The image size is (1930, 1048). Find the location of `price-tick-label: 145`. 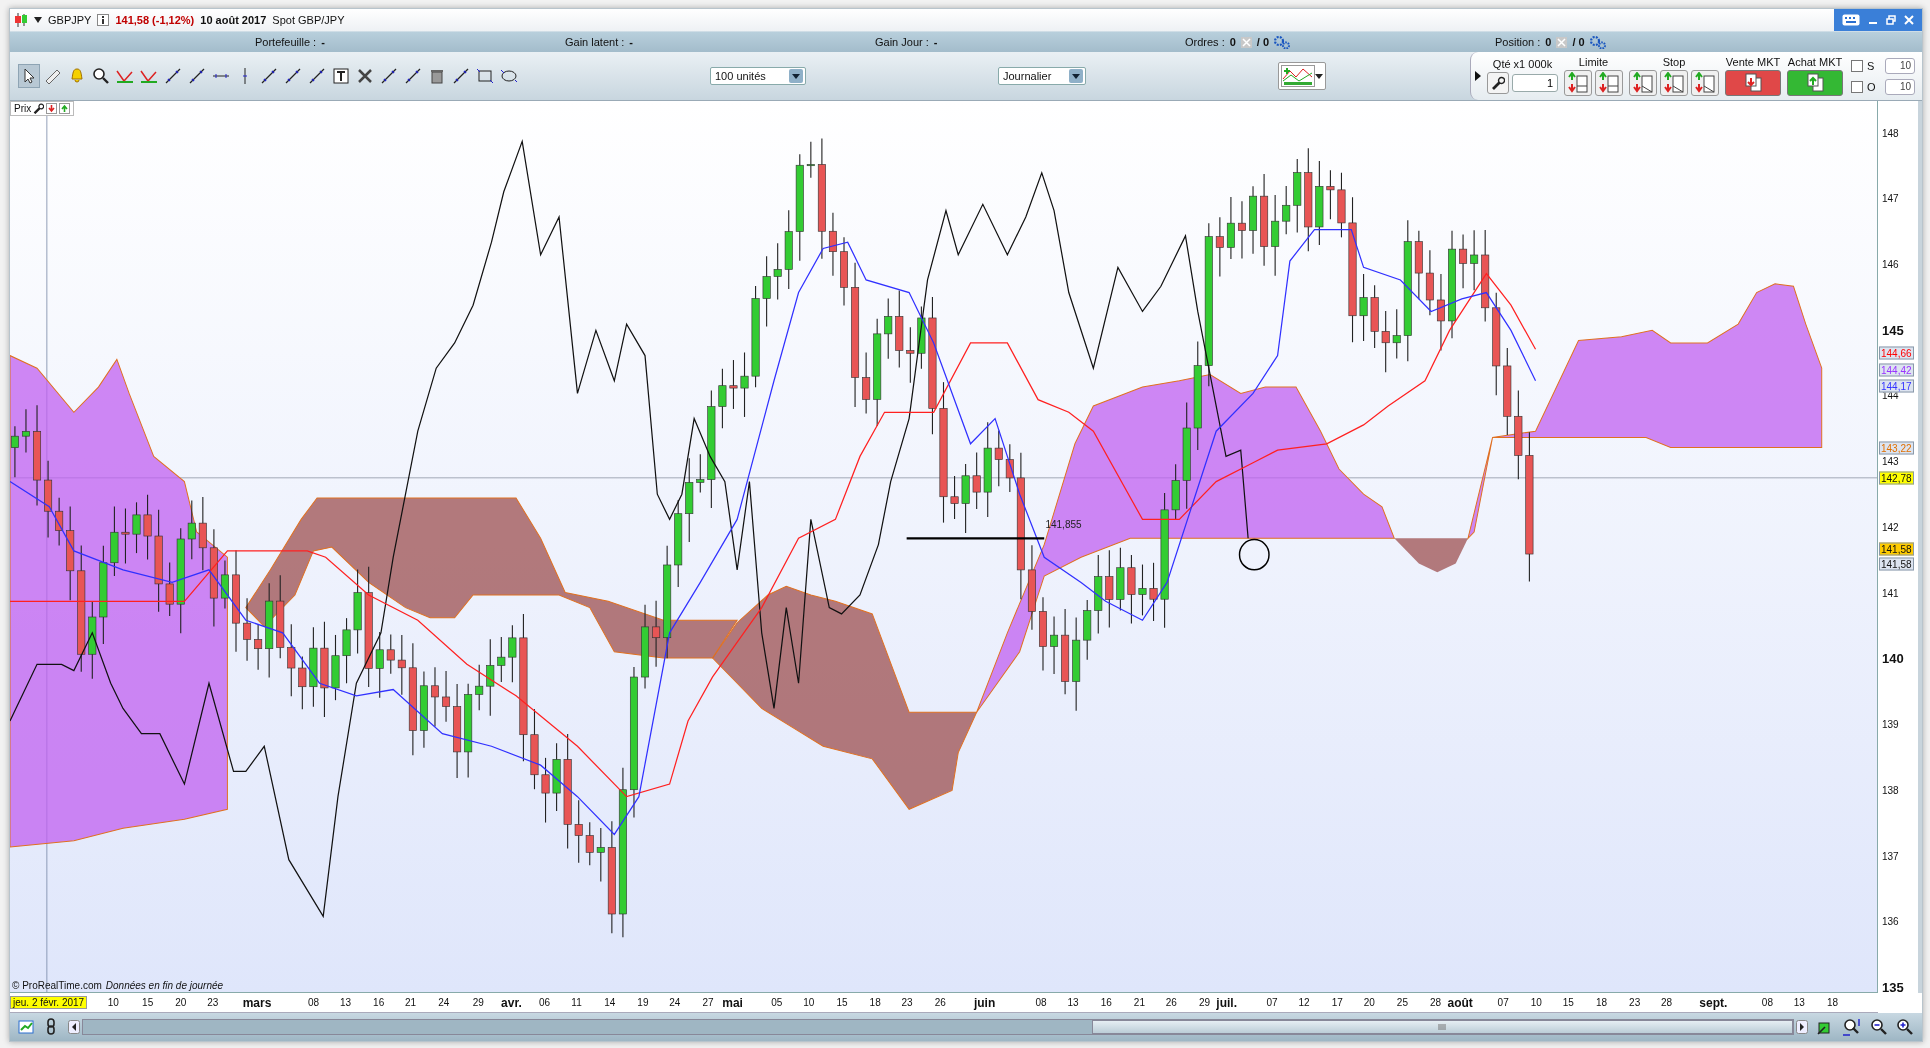

price-tick-label: 145 is located at coordinates (1893, 330).